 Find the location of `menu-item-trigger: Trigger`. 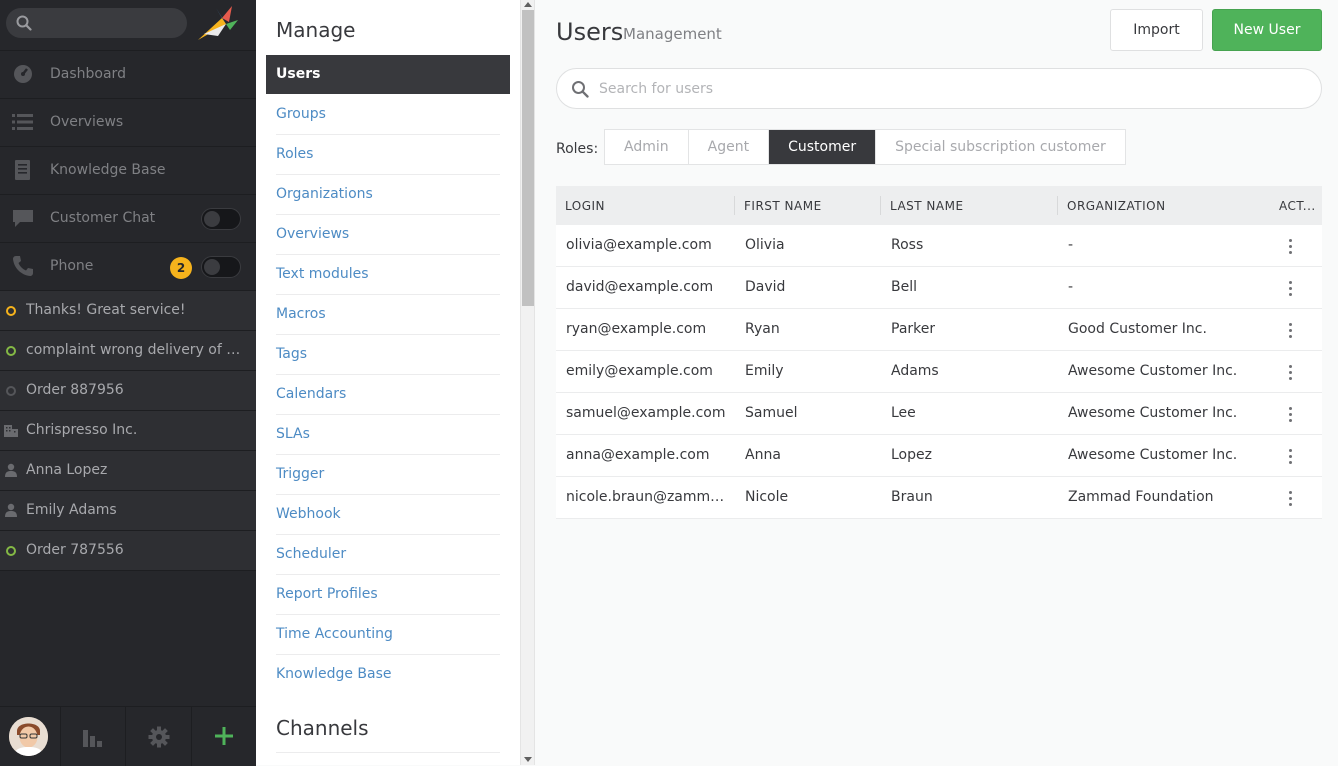

menu-item-trigger: Trigger is located at coordinates (388, 475).